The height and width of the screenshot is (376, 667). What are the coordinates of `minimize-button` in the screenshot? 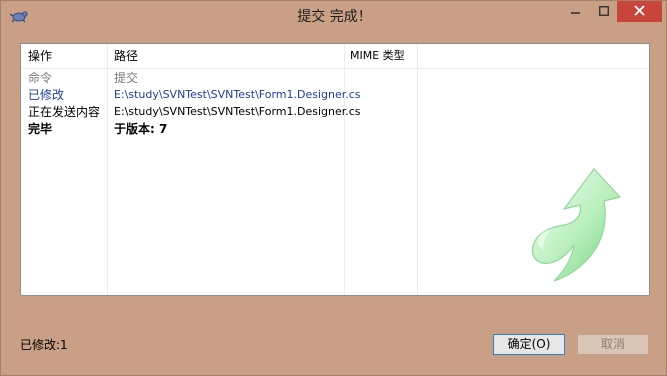 It's located at (576, 12).